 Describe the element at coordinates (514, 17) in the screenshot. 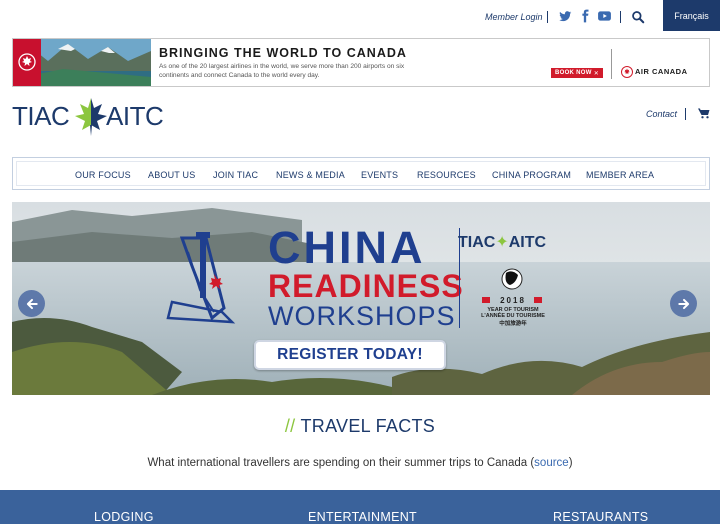

I see `member-login-link: Member Login` at that location.